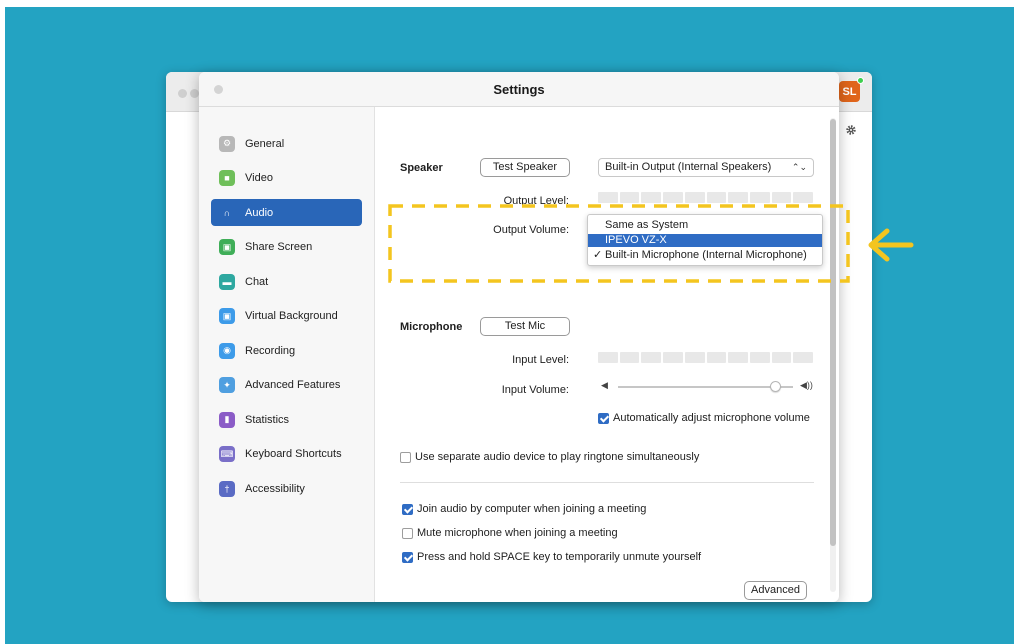 This screenshot has height=644, width=1019. I want to click on video-camera-icon: ■, so click(227, 178).